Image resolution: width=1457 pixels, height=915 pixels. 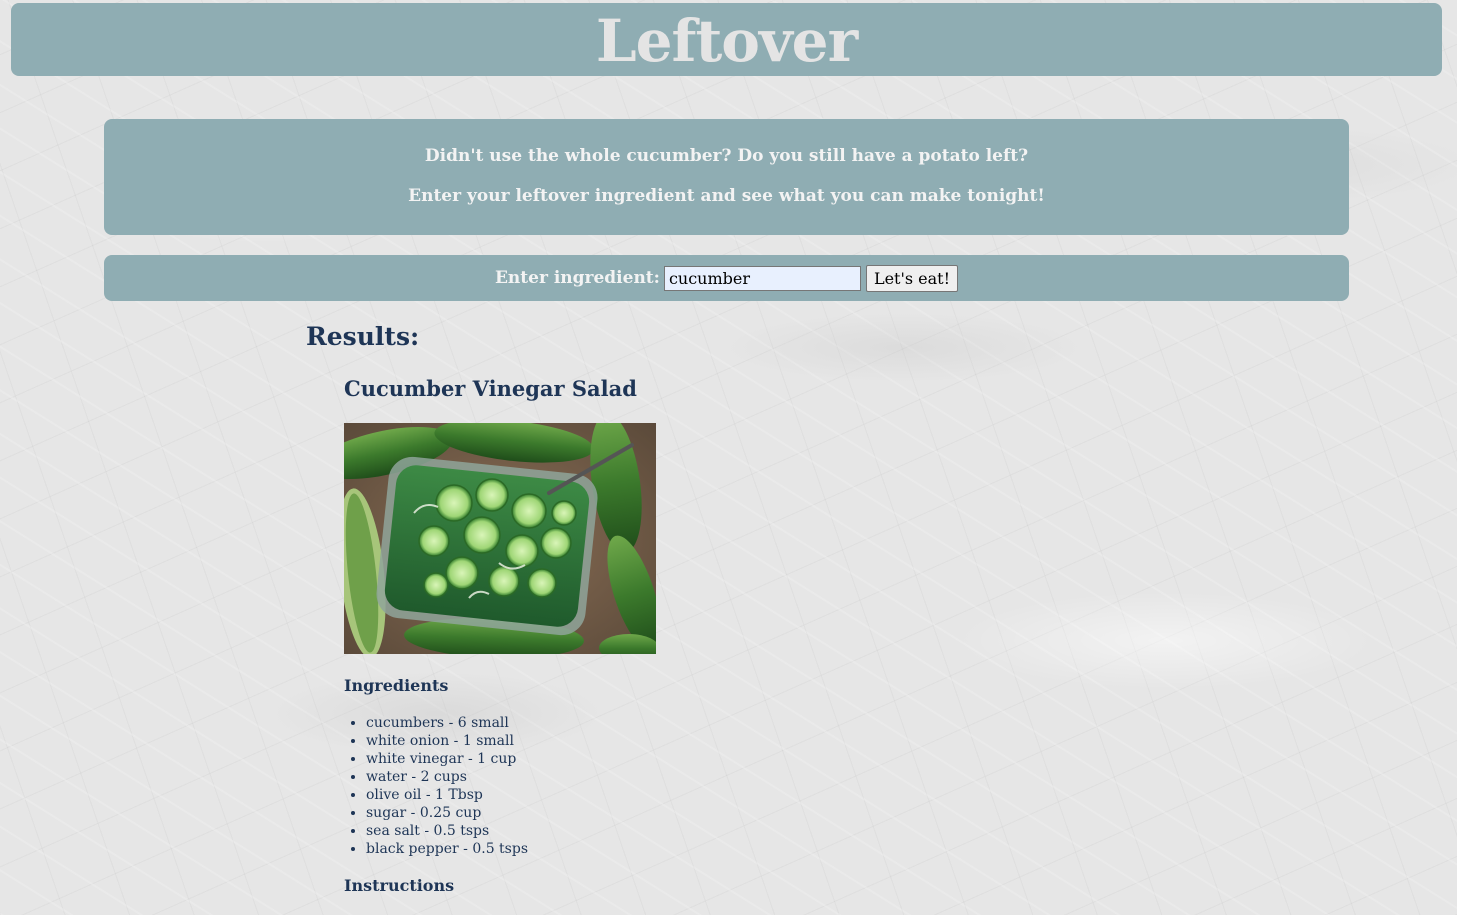 I want to click on ingredient-item: black pepper - 0.5 tsps, so click(x=655, y=849).